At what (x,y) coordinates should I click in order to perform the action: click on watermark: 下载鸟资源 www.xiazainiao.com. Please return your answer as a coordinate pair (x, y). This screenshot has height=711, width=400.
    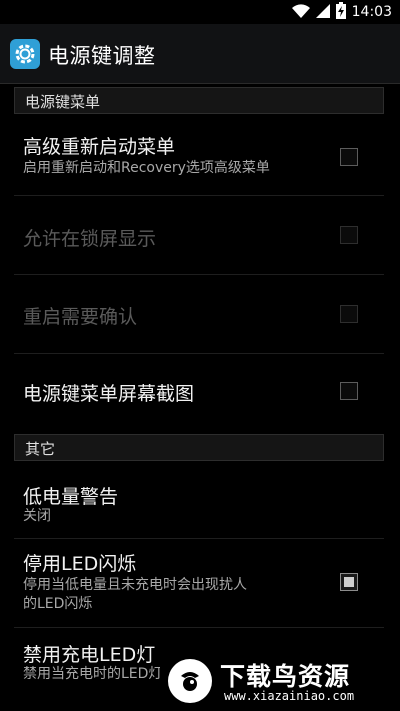
    Looking at the image, I should click on (276, 682).